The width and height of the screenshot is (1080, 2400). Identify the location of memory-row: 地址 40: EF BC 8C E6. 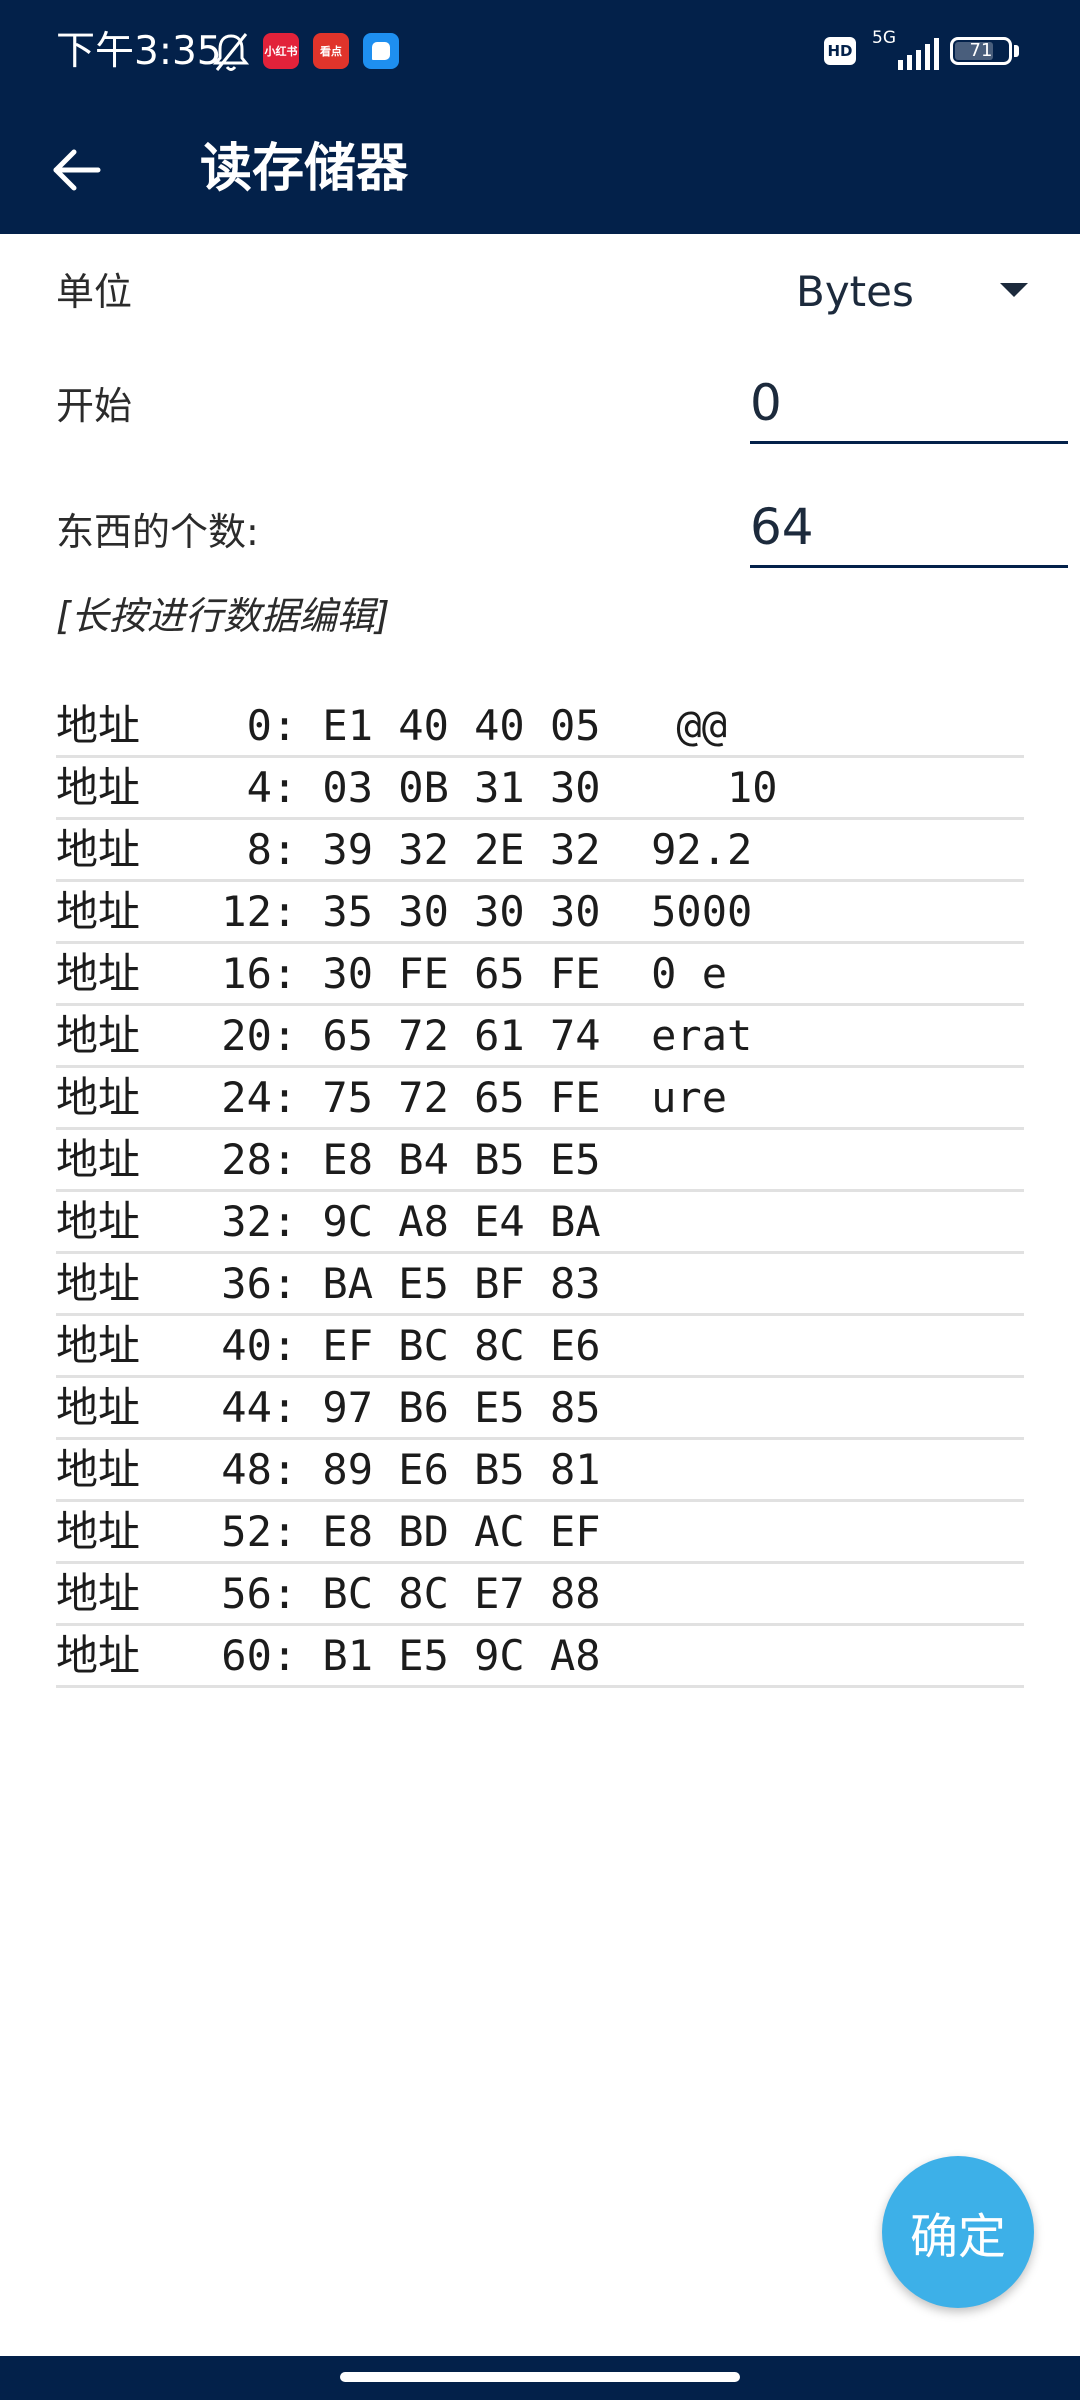
(540, 1347).